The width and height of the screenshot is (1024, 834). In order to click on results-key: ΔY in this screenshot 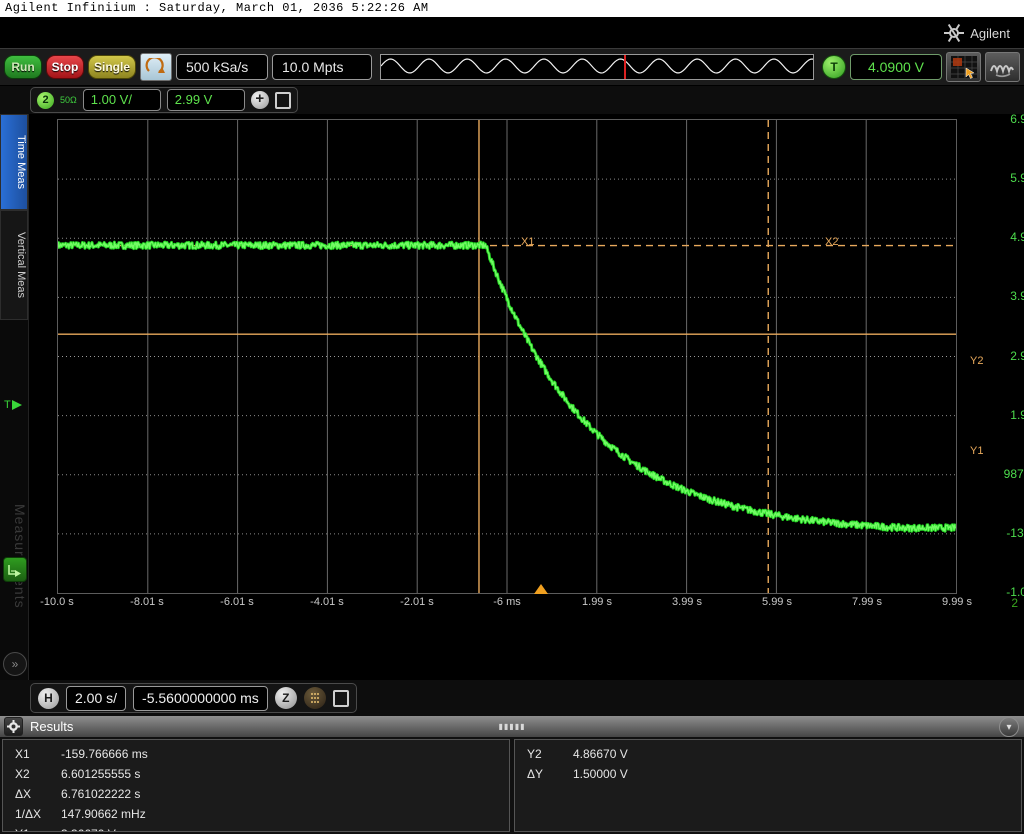, I will do `click(535, 774)`.